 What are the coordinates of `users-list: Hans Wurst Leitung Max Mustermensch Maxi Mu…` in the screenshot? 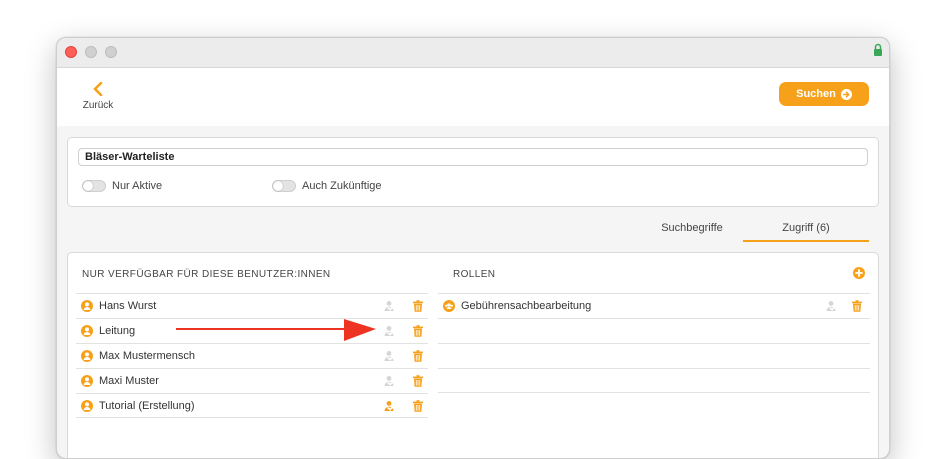 It's located at (252, 355).